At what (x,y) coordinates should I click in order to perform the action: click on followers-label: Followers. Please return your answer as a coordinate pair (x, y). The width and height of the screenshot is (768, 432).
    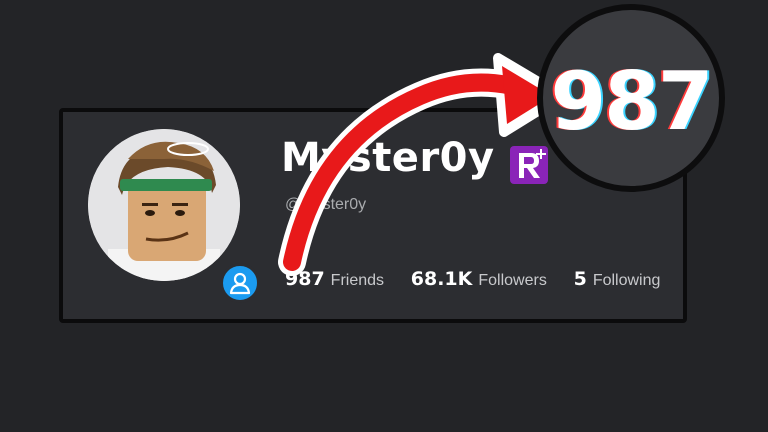
    Looking at the image, I should click on (512, 280).